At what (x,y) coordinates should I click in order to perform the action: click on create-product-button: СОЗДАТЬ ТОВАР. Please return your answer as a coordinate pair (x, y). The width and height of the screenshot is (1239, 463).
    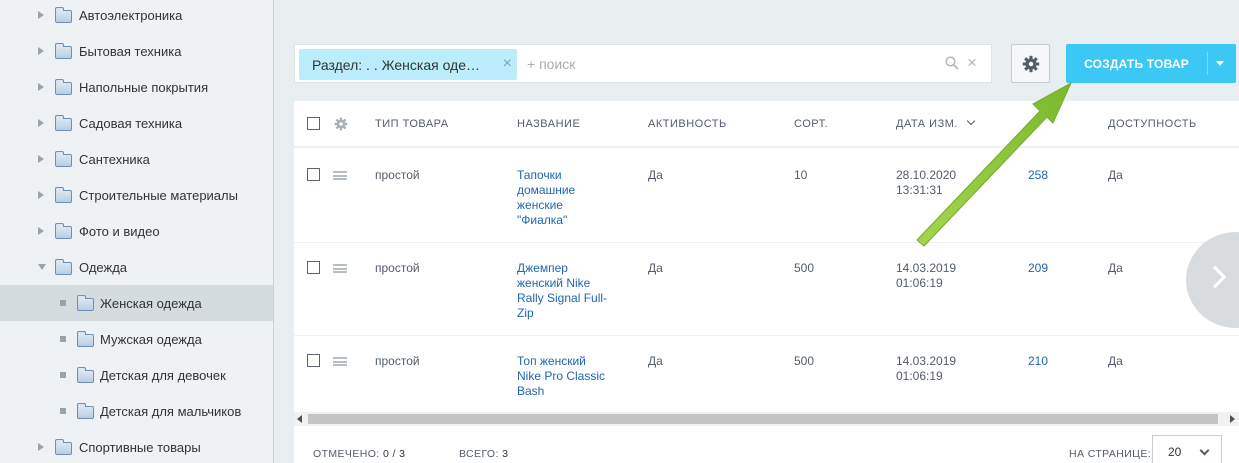
    Looking at the image, I should click on (1151, 63).